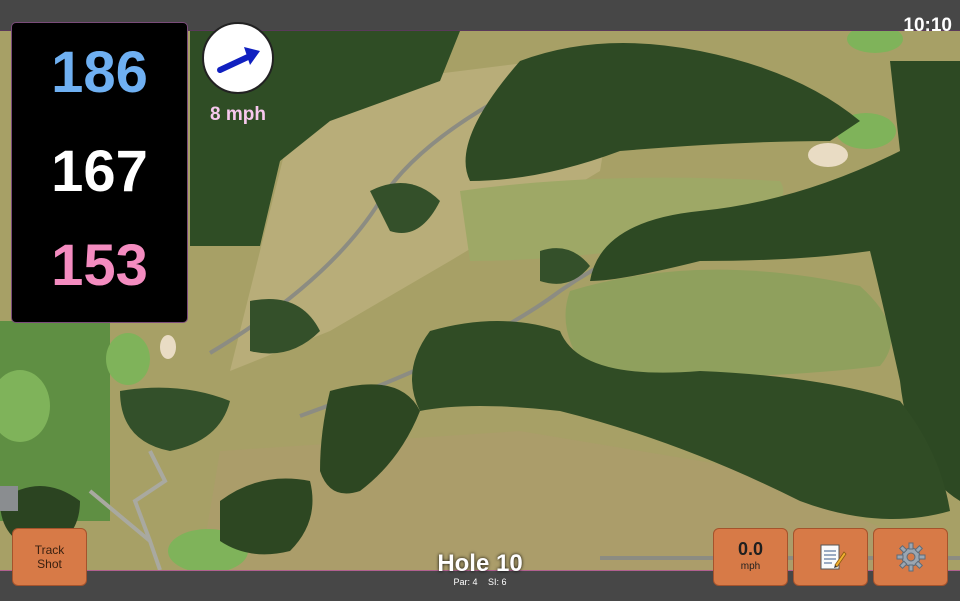 This screenshot has height=601, width=960. I want to click on speed-unit: mph, so click(750, 566).